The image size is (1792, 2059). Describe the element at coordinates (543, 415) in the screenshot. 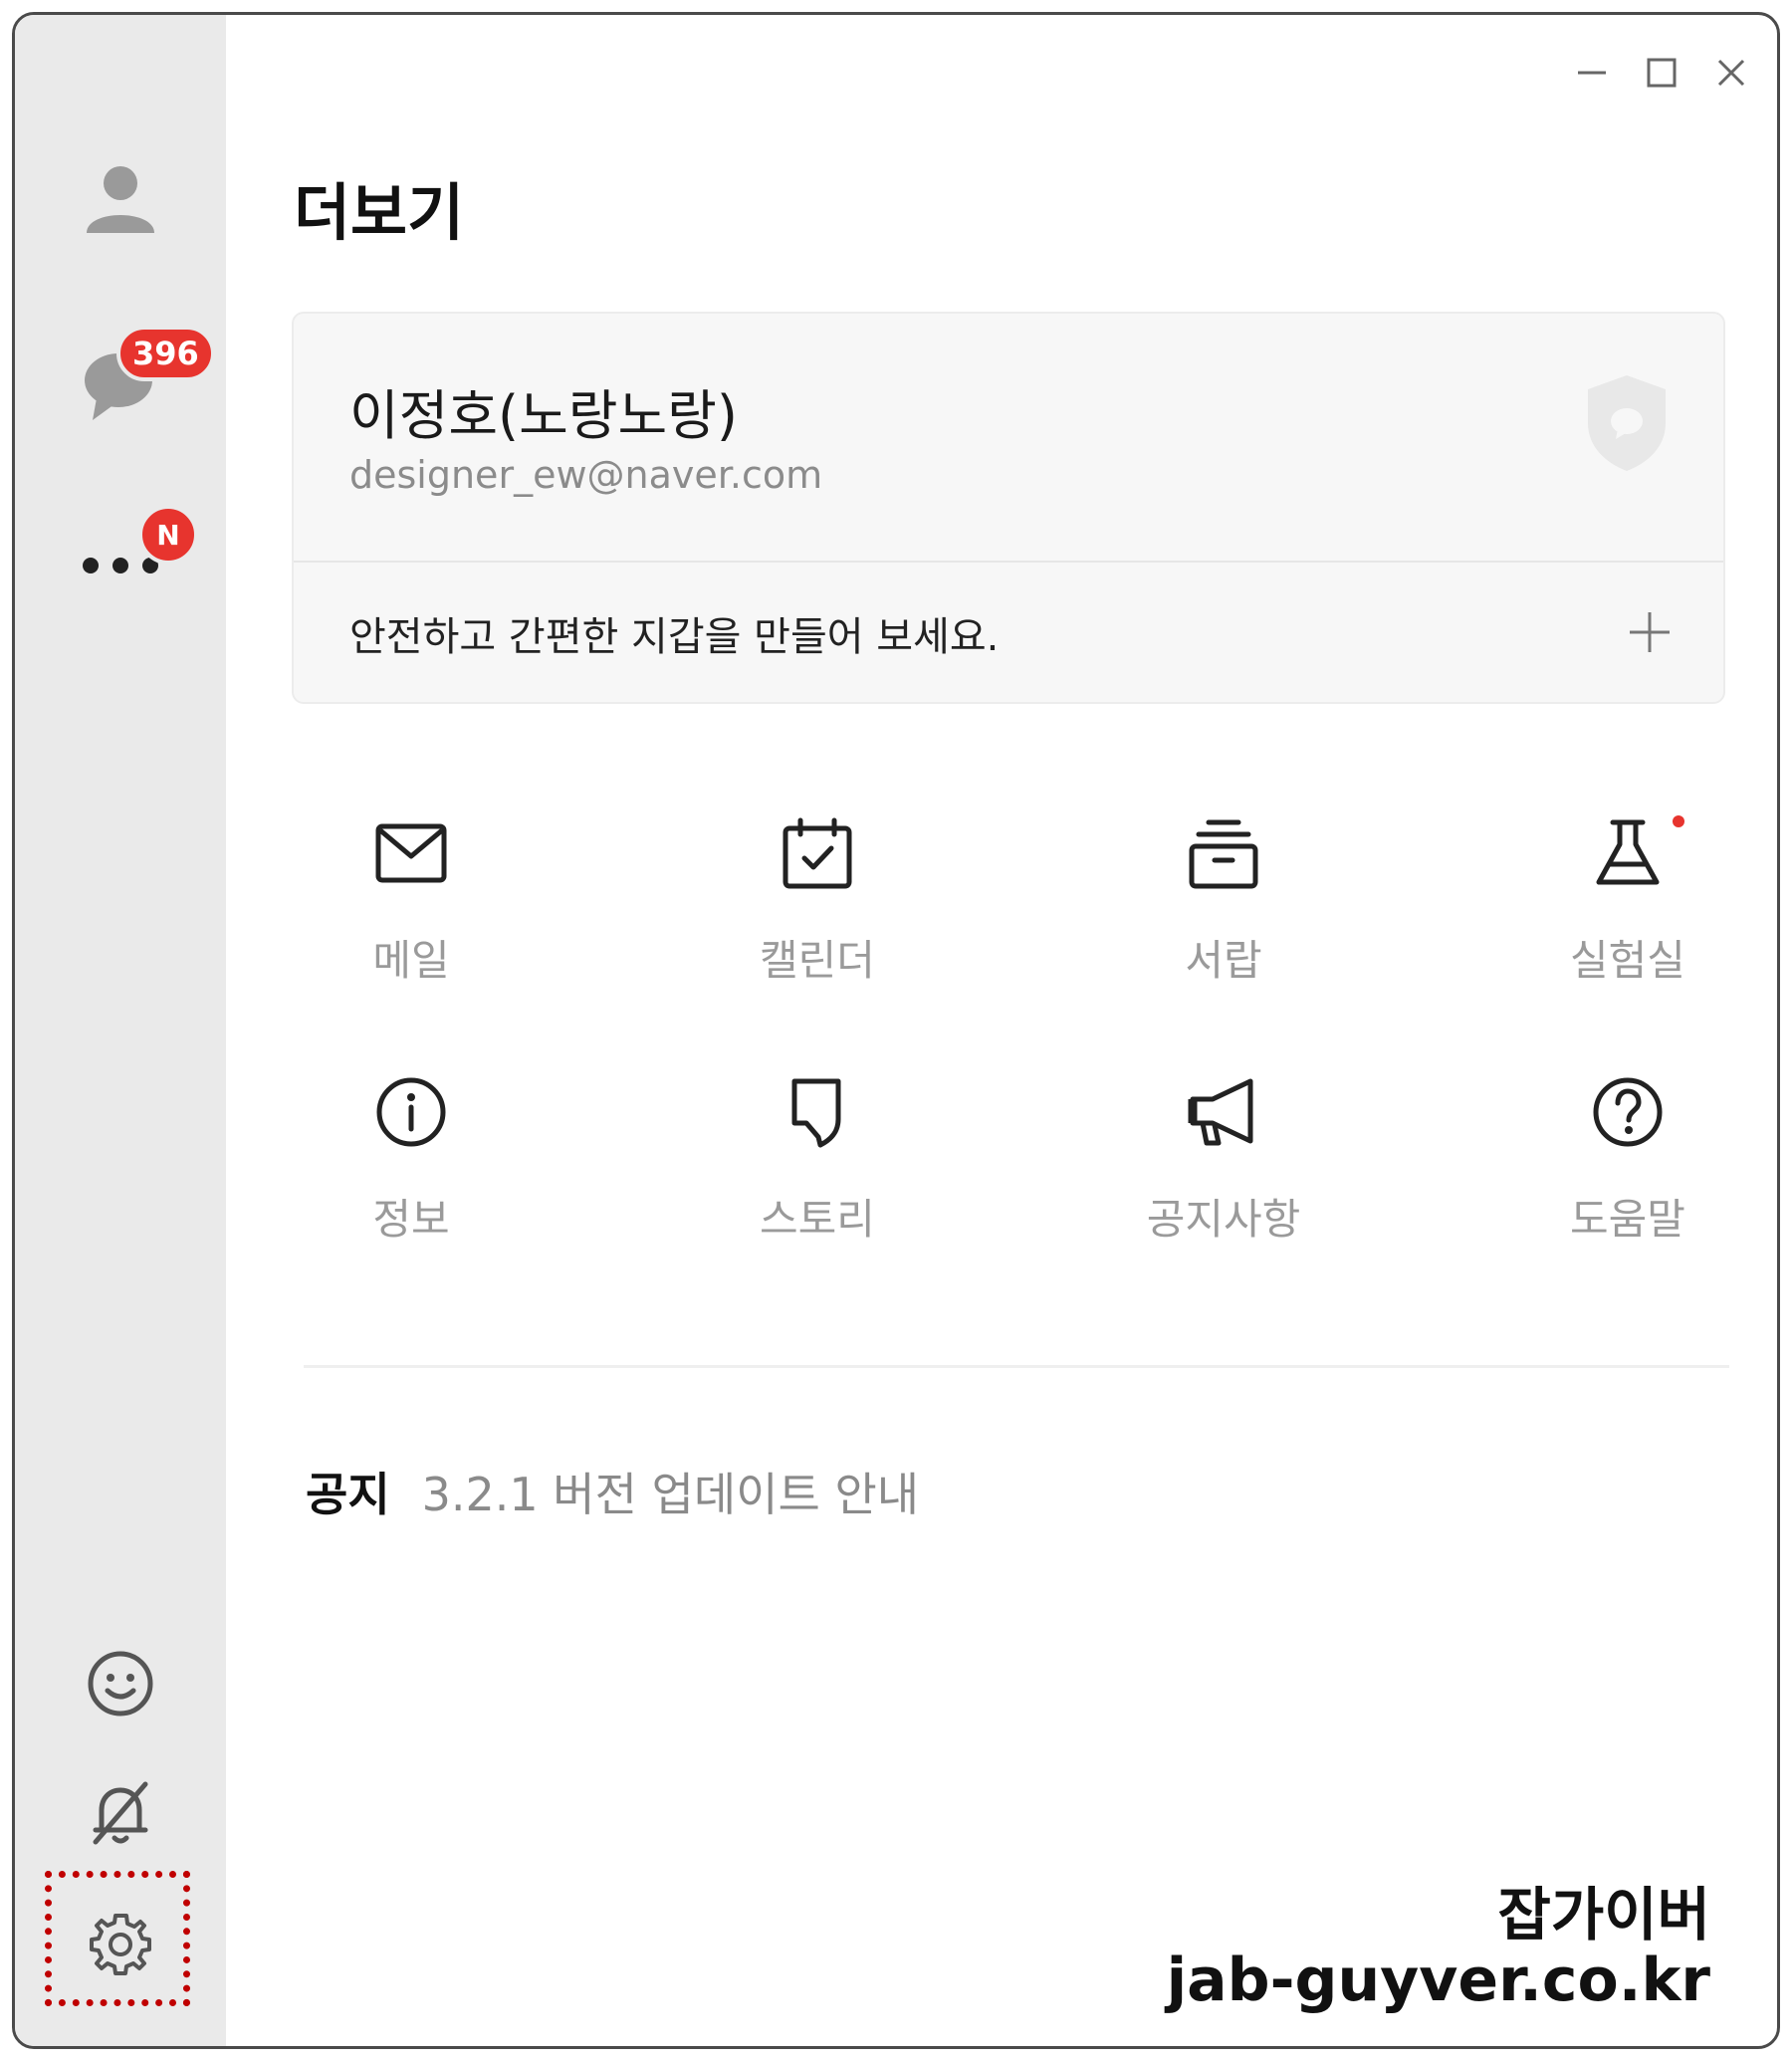

I see `profile-name: 이정호(노랑노랑)` at that location.